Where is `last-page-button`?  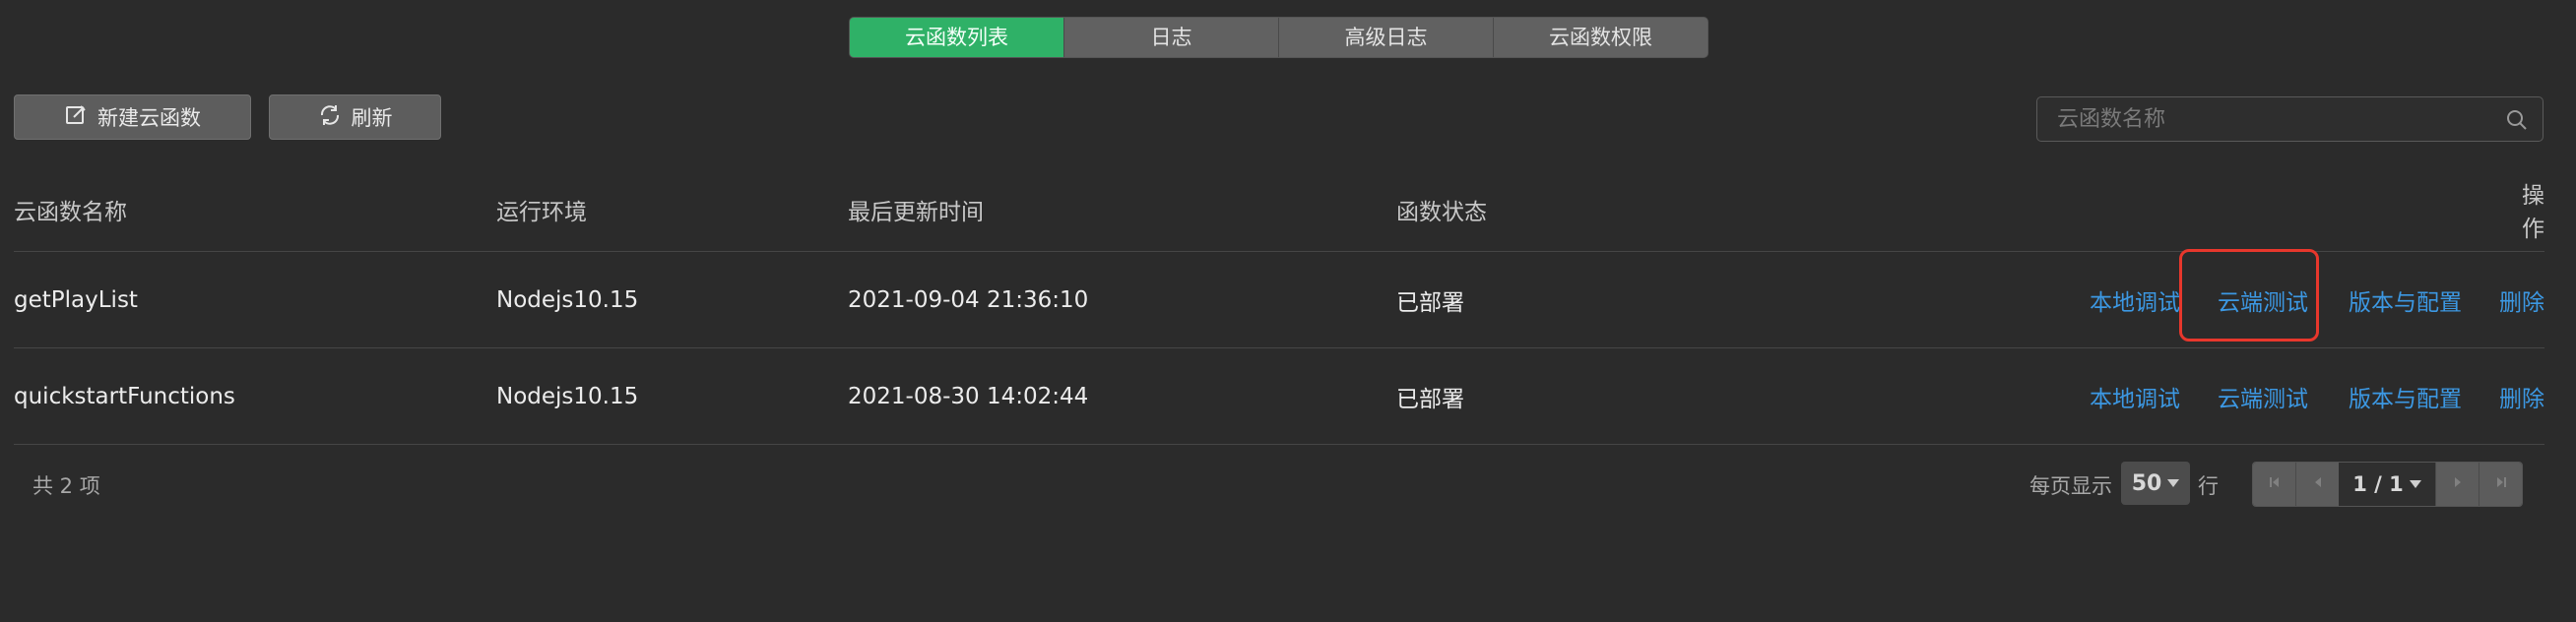 last-page-button is located at coordinates (2500, 485).